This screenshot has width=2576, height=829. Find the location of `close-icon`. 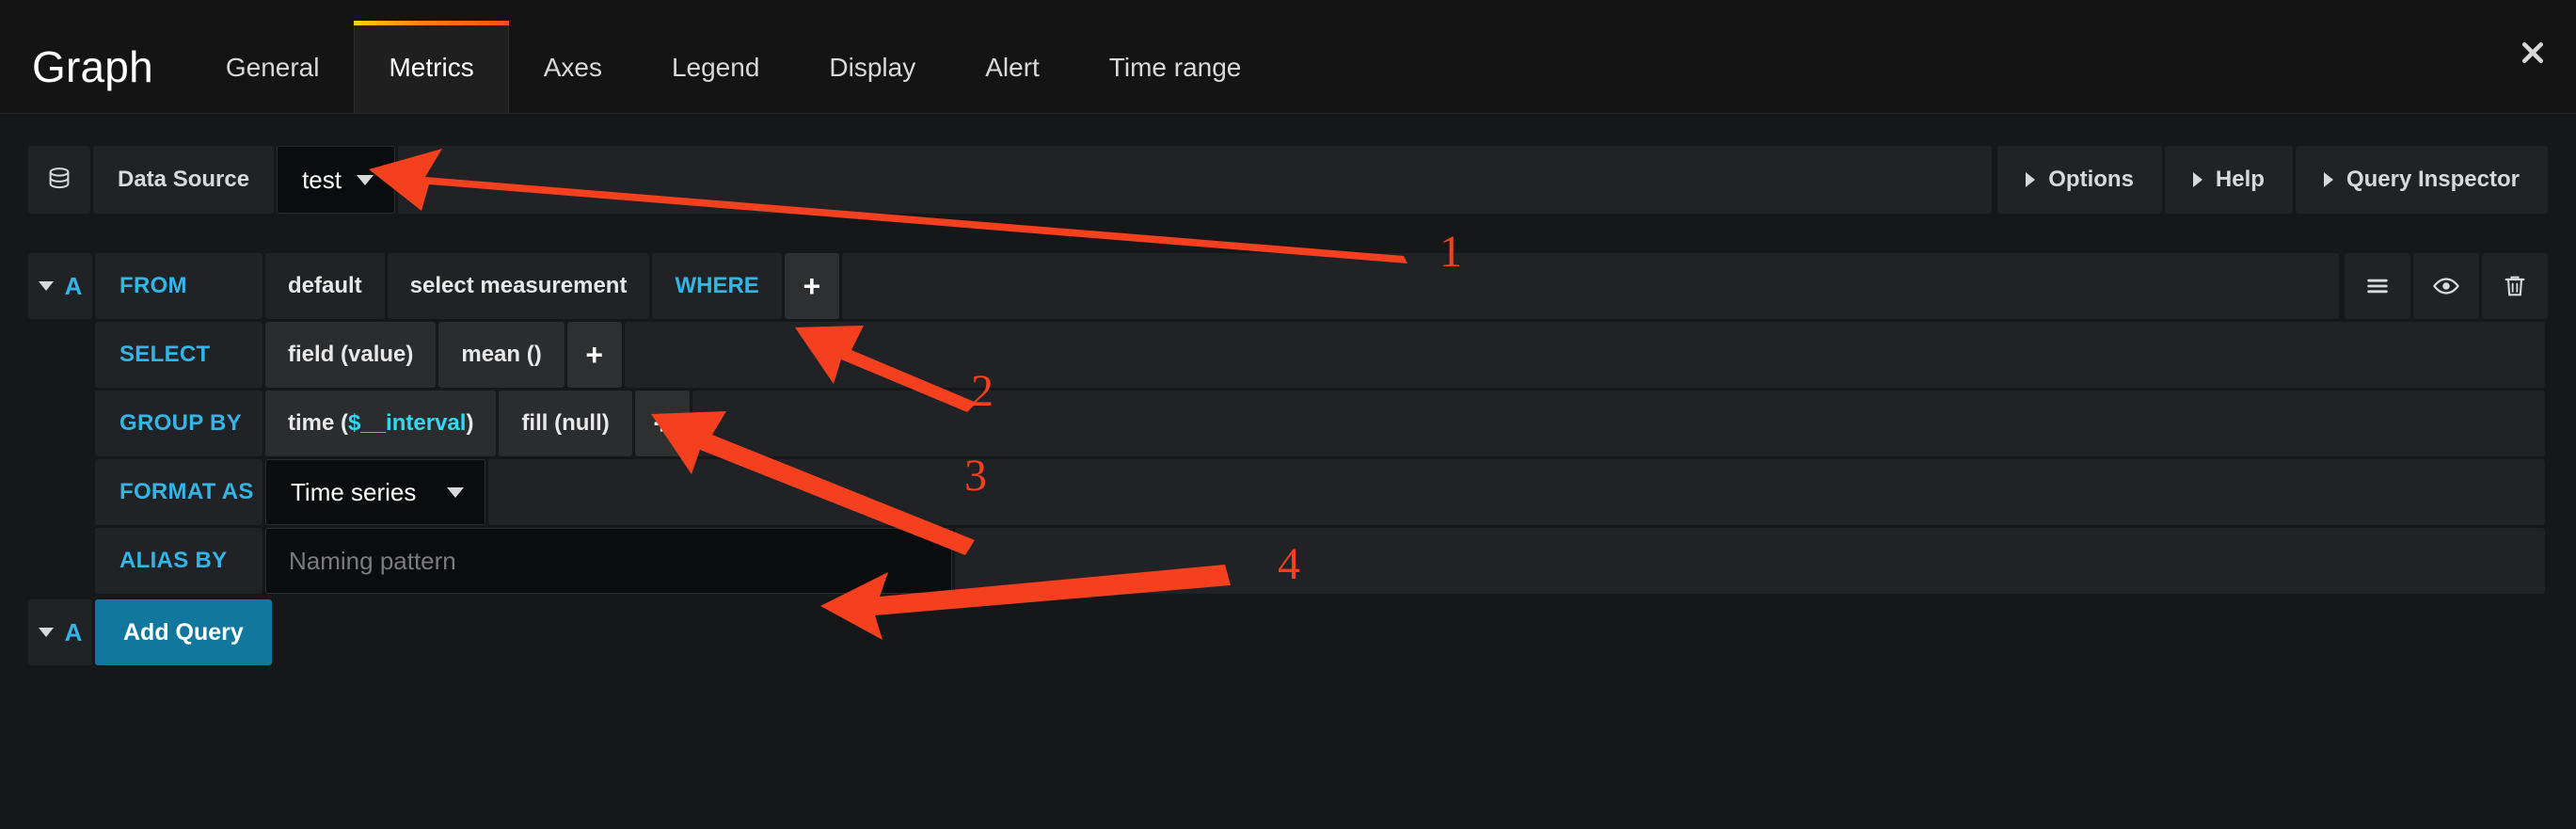

close-icon is located at coordinates (2532, 53).